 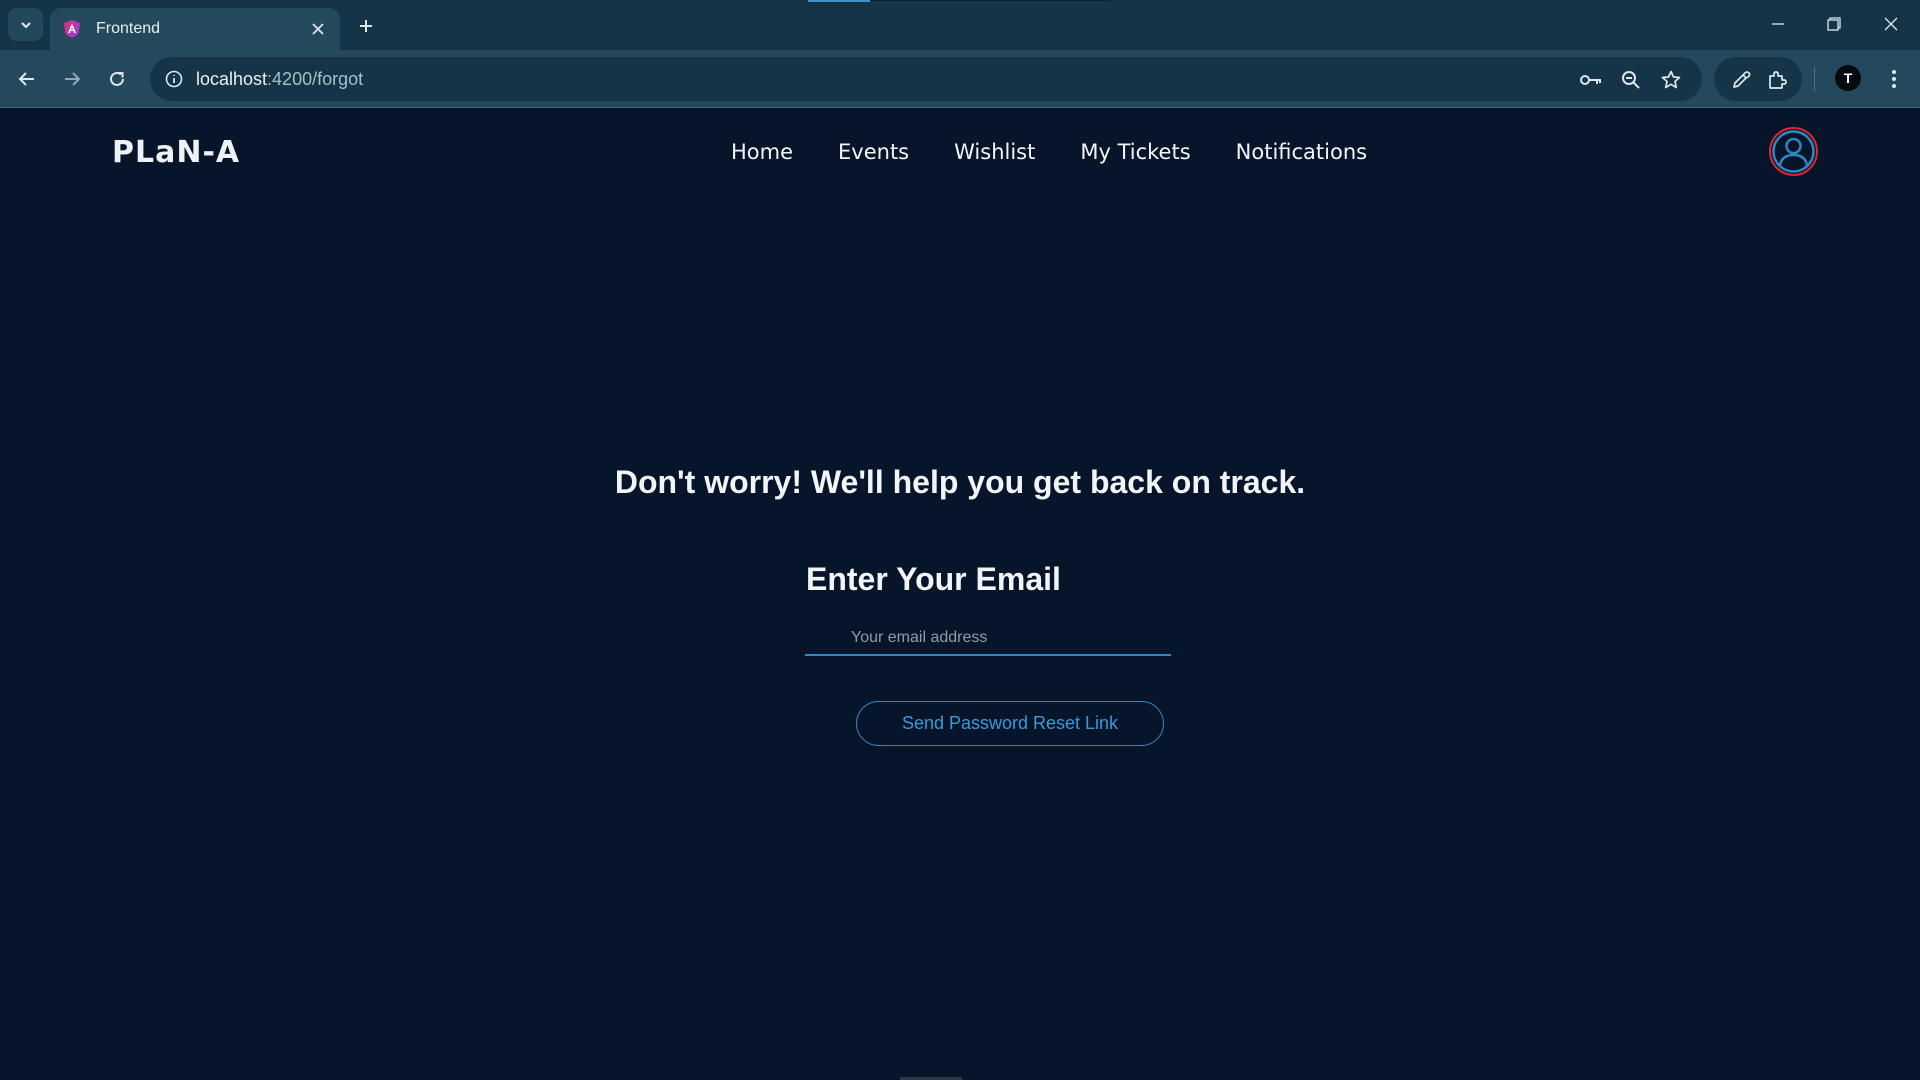 I want to click on site-logo: PLaN-A, so click(x=176, y=152).